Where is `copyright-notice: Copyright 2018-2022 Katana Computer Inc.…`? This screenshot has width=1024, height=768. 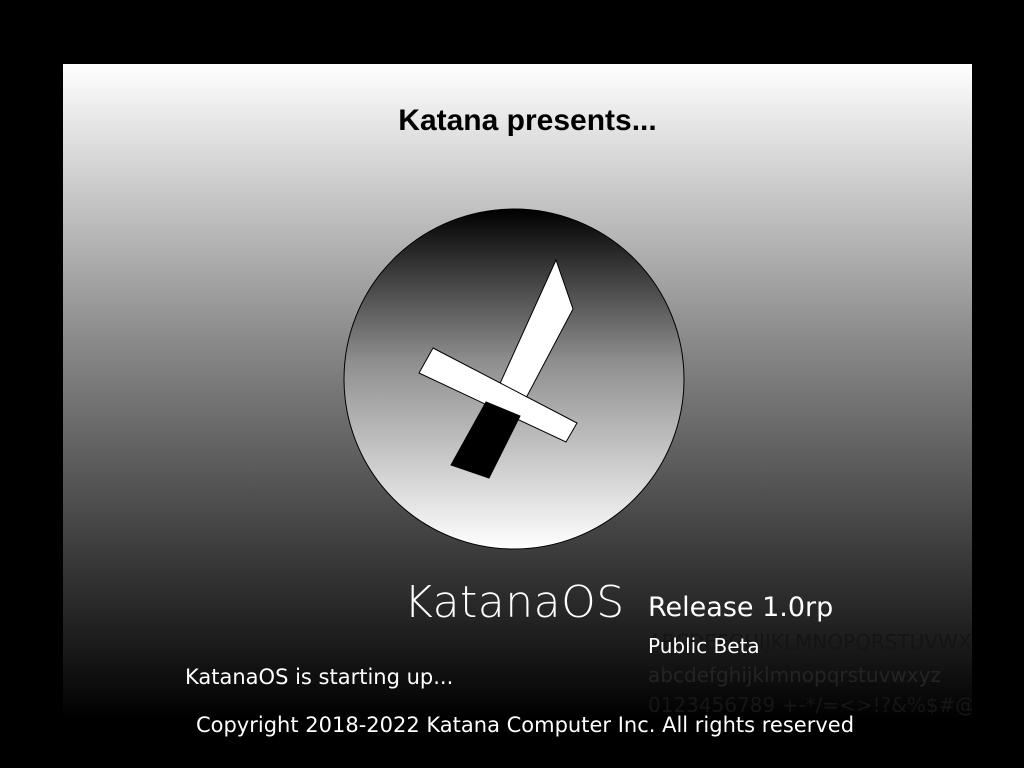 copyright-notice: Copyright 2018-2022 Katana Computer Inc.… is located at coordinates (525, 725).